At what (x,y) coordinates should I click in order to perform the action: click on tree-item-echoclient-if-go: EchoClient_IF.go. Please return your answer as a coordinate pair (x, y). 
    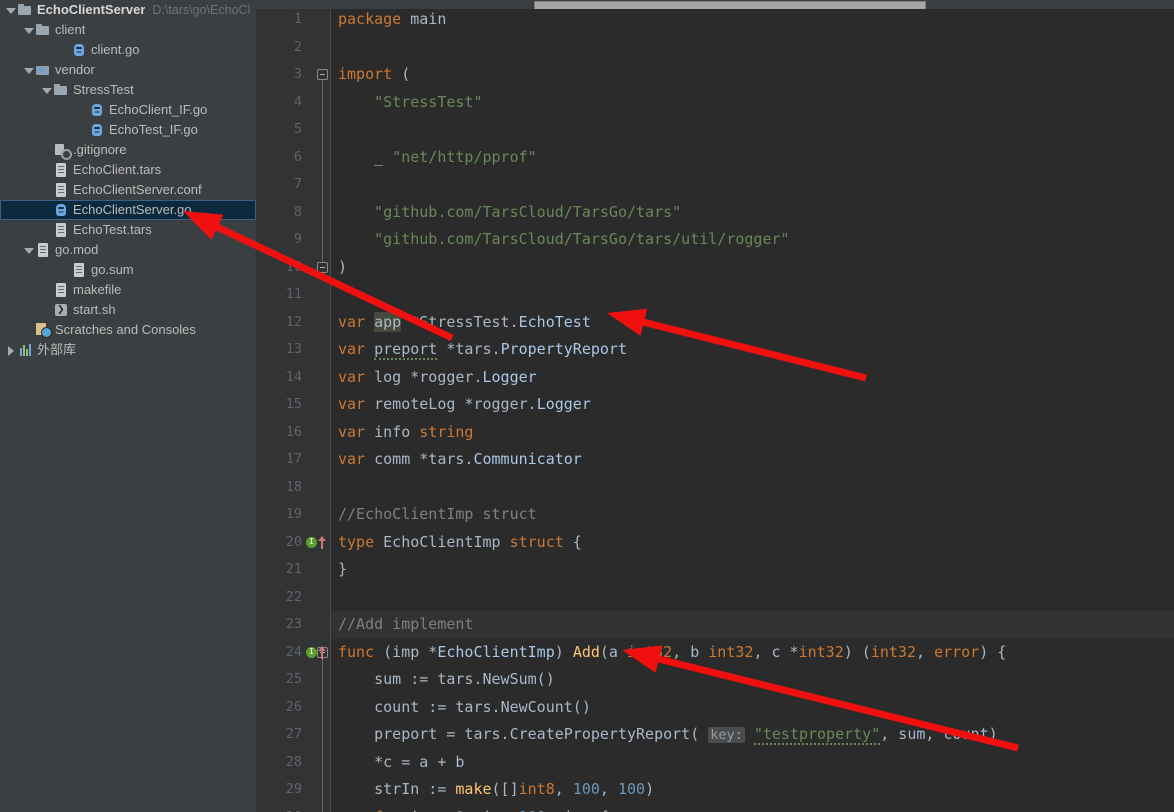
    Looking at the image, I should click on (128, 110).